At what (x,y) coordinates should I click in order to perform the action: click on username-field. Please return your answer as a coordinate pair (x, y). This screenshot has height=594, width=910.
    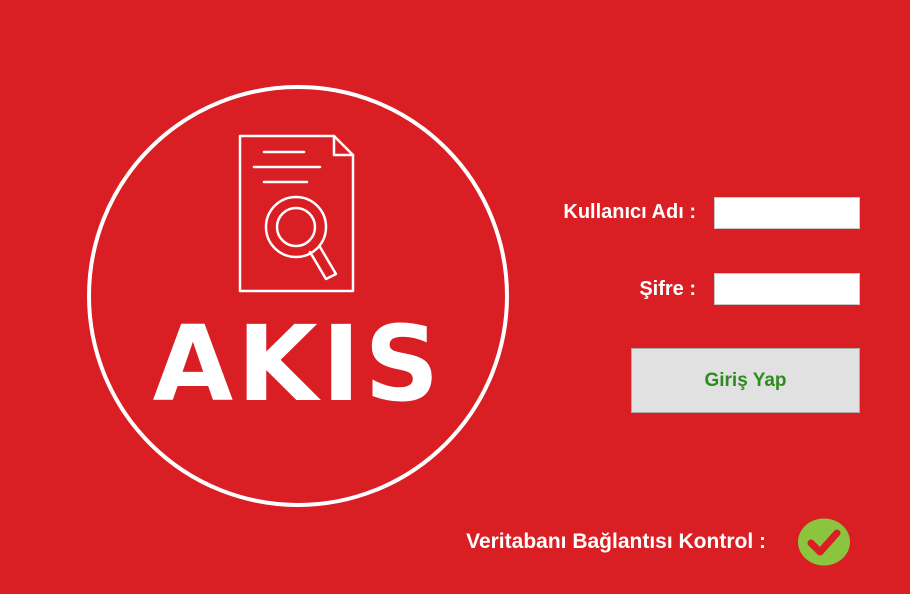
    Looking at the image, I should click on (787, 213).